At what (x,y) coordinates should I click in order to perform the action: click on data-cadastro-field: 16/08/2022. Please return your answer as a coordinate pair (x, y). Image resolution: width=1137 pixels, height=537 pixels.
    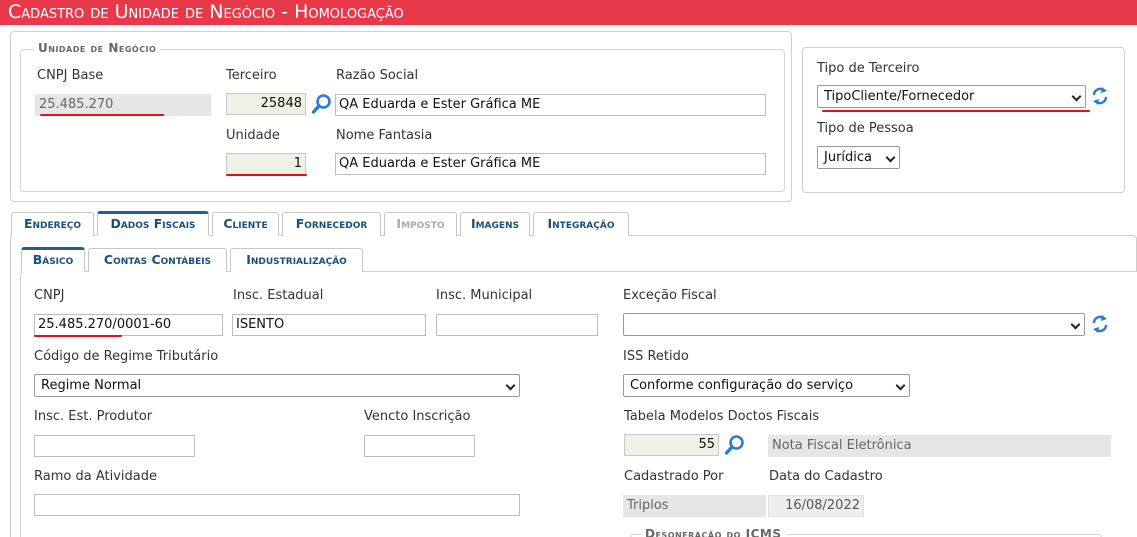
    Looking at the image, I should click on (816, 506).